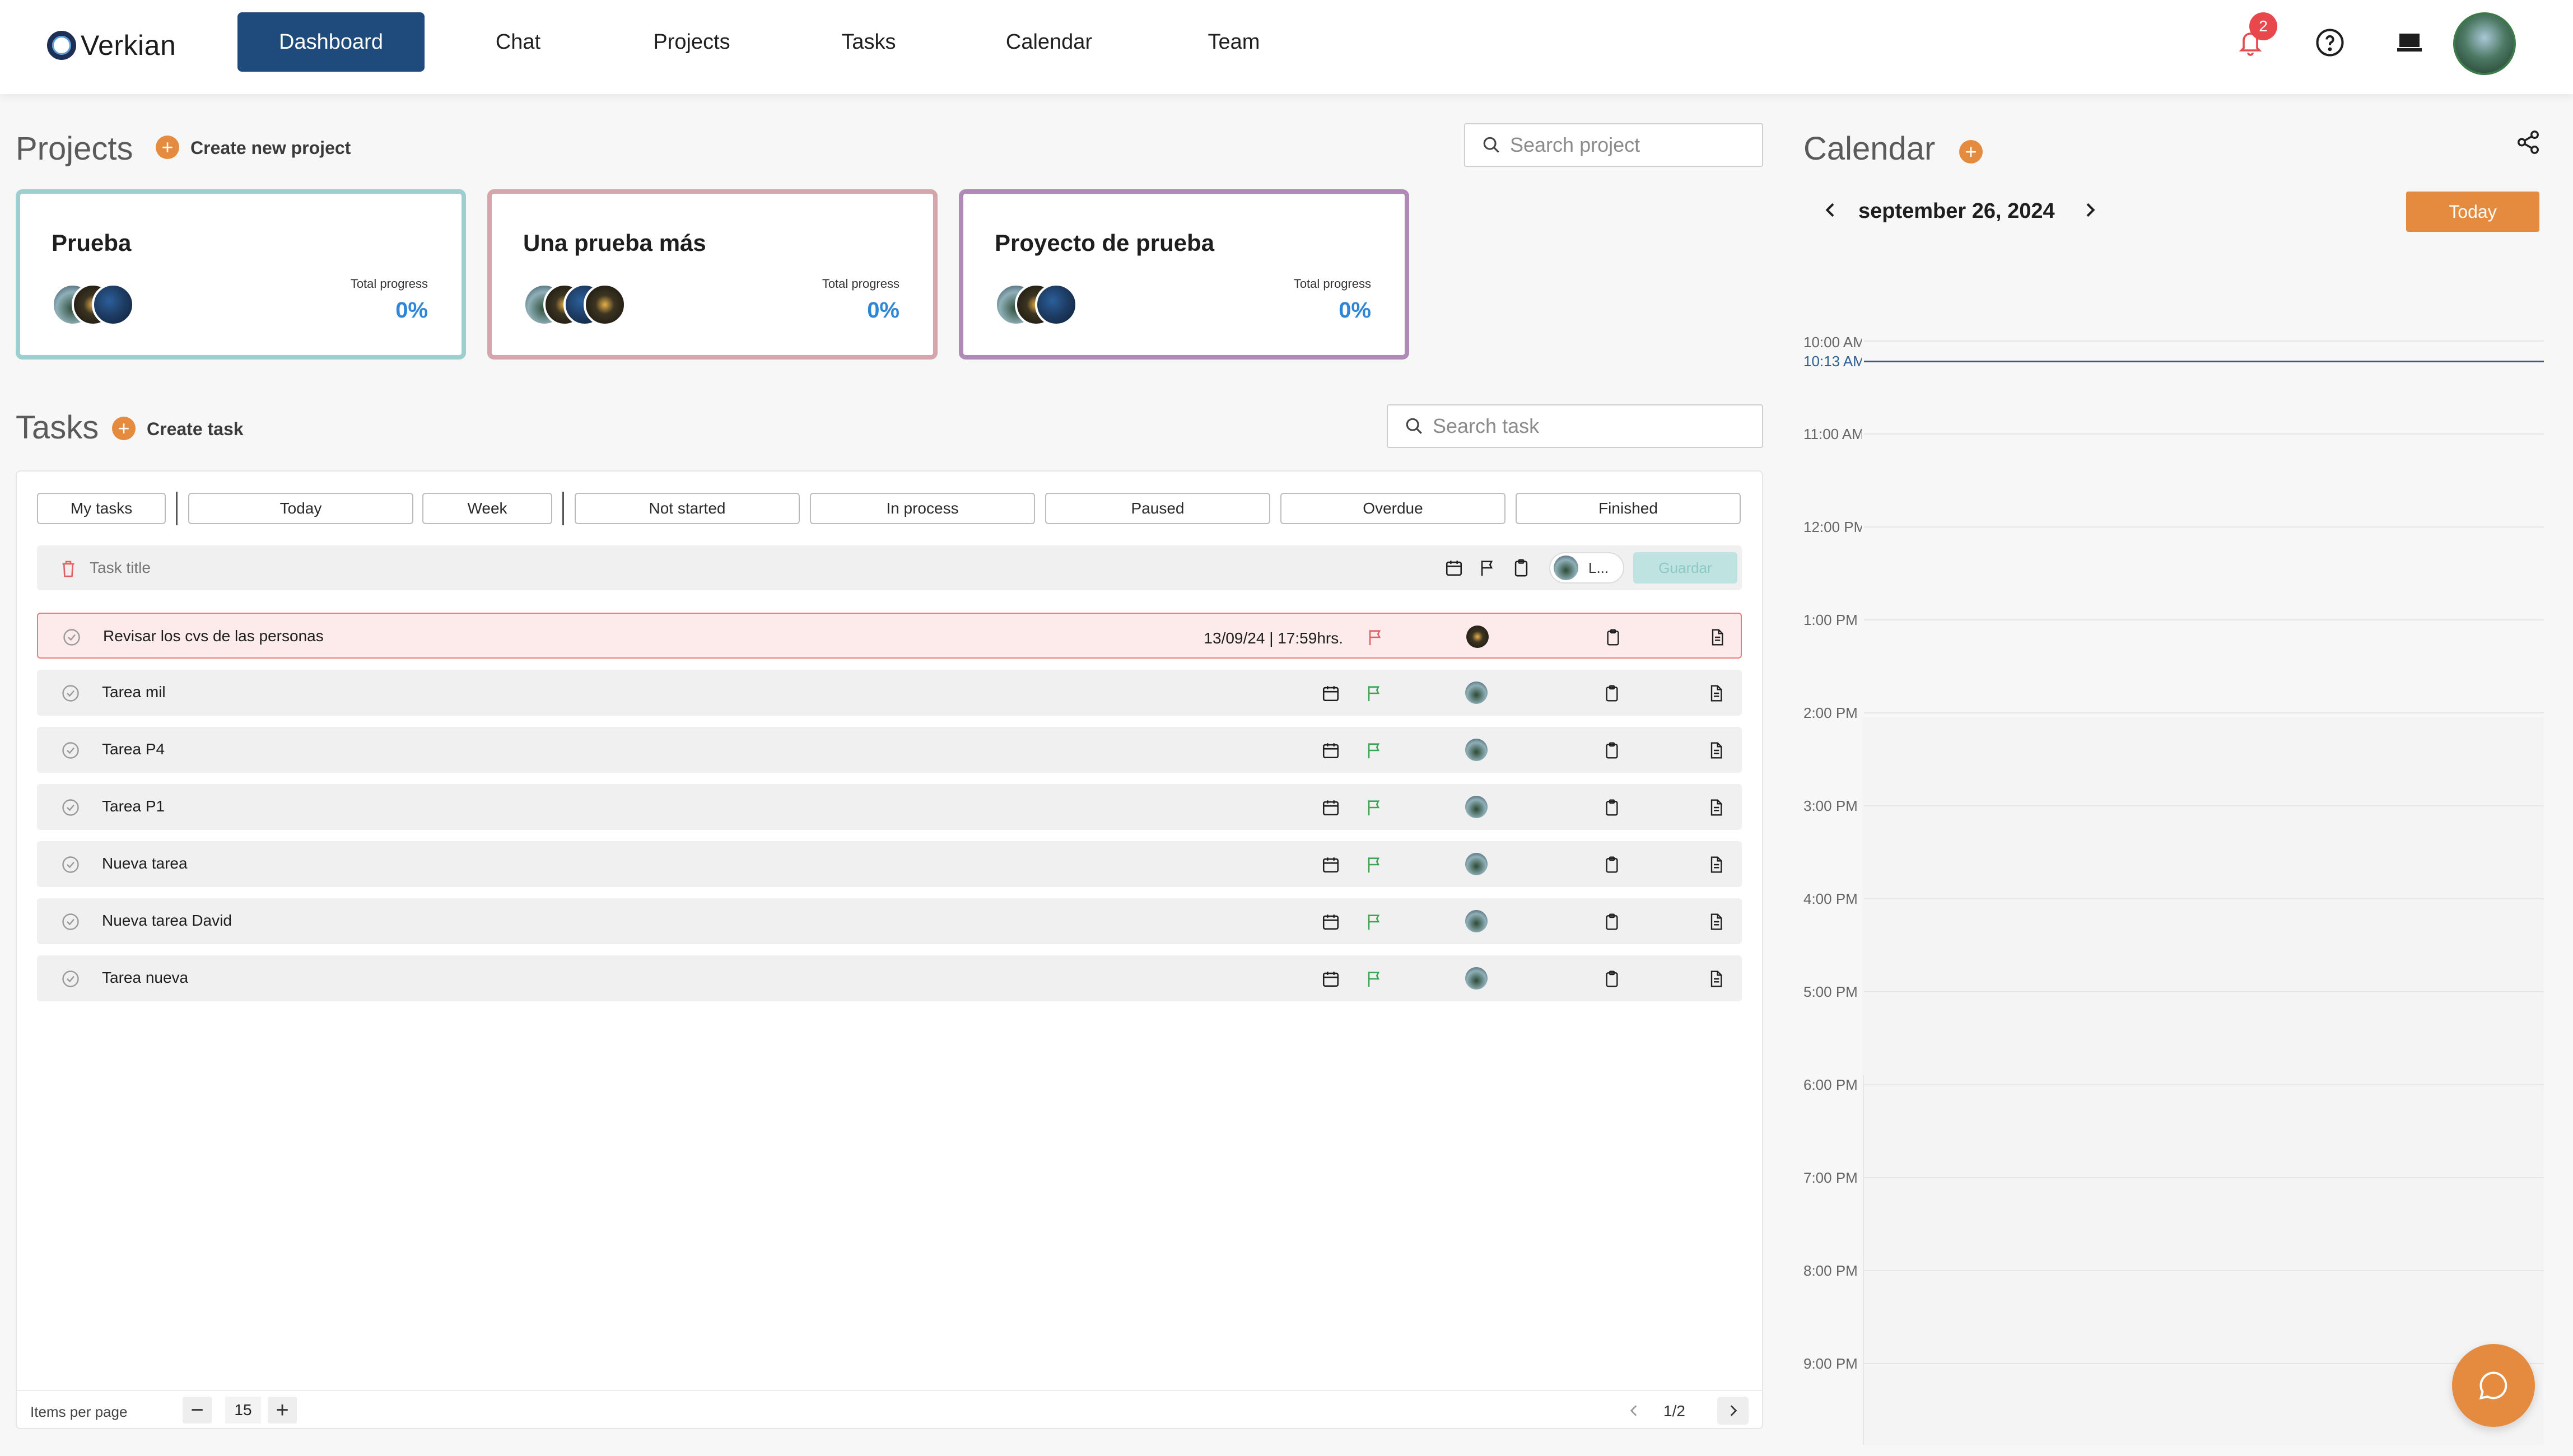 The image size is (2573, 1456). What do you see at coordinates (331, 42) in the screenshot?
I see `nav-dashboard: Dashboard` at bounding box center [331, 42].